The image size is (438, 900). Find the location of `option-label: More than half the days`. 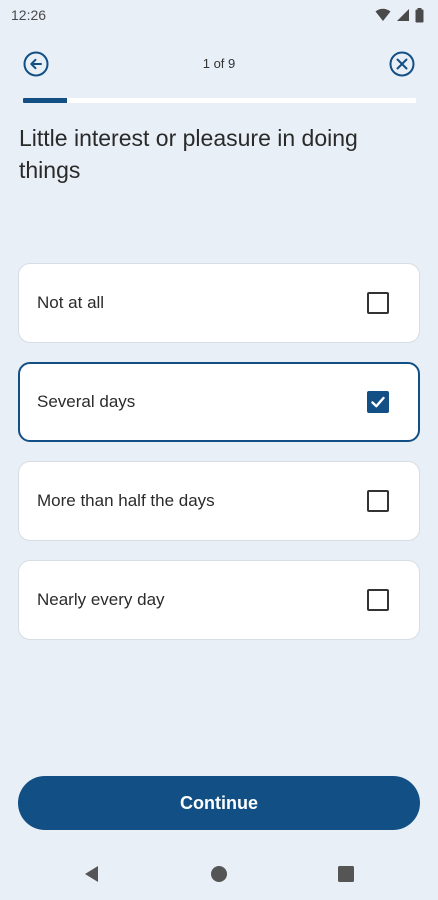

option-label: More than half the days is located at coordinates (126, 500).